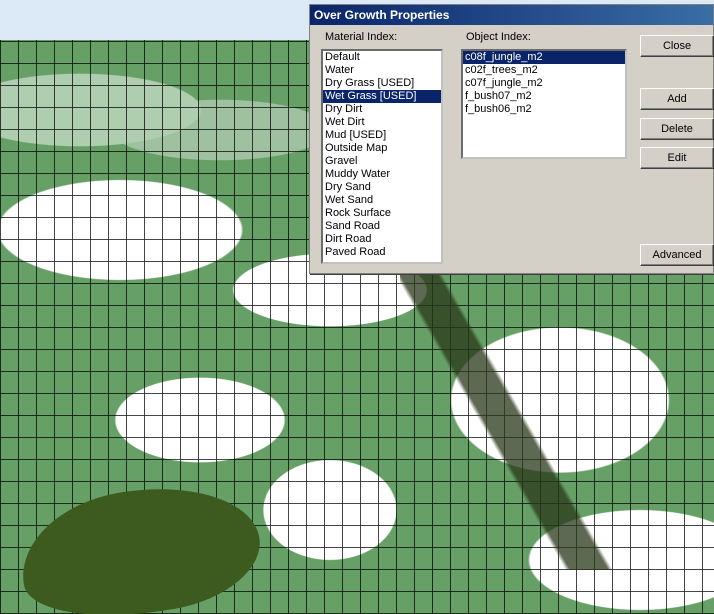 The width and height of the screenshot is (714, 614). Describe the element at coordinates (544, 109) in the screenshot. I see `list-item: f_bush06_m2` at that location.